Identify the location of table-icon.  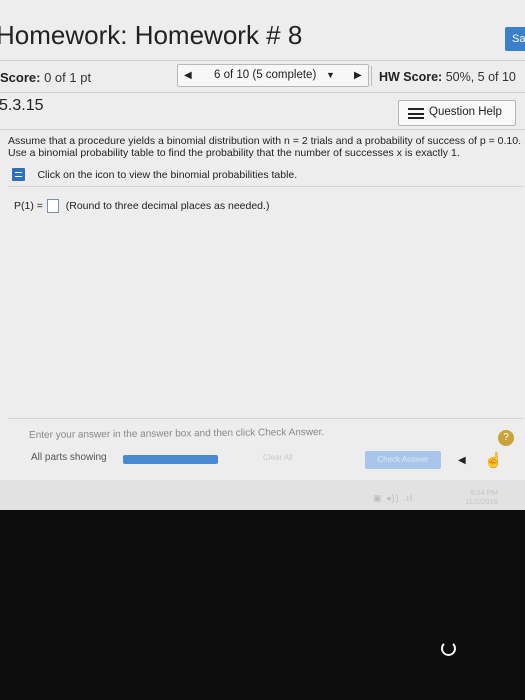
(18, 175).